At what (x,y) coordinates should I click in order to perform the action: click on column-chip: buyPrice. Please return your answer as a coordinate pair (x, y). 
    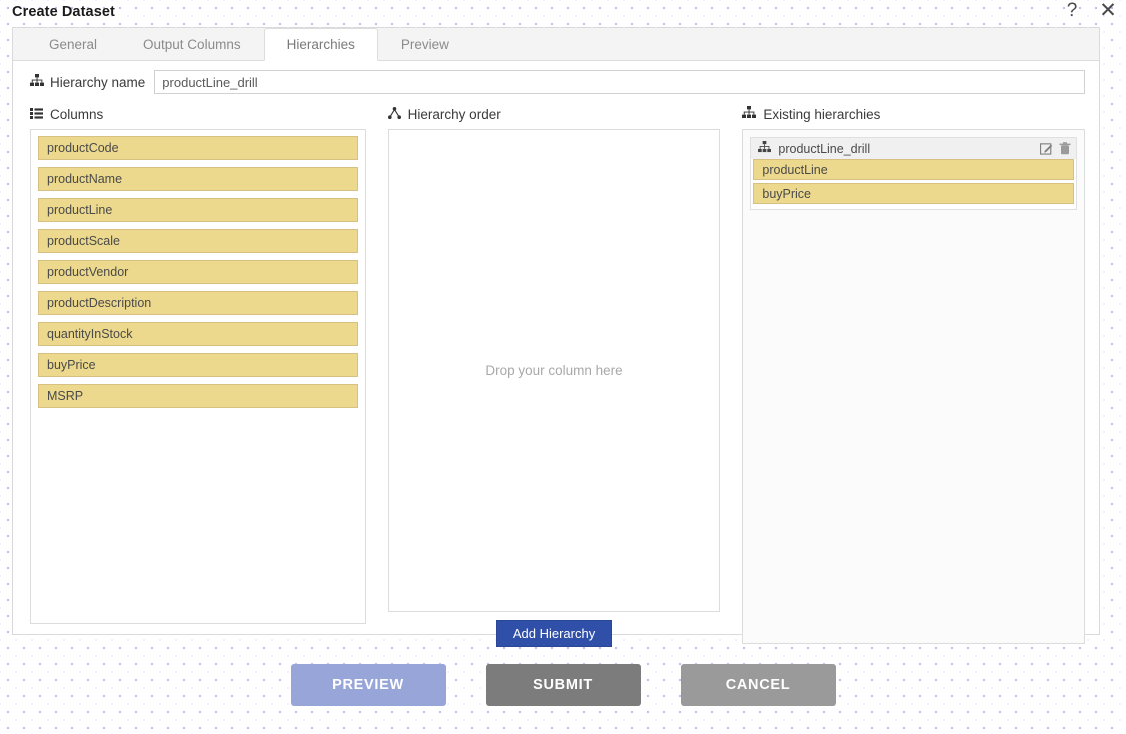
    Looking at the image, I should click on (198, 365).